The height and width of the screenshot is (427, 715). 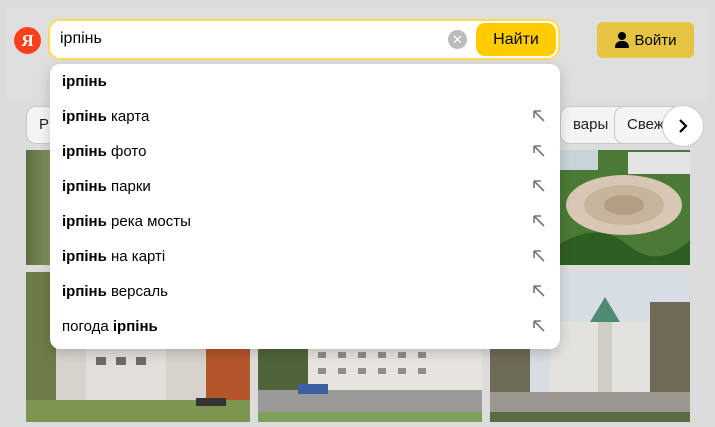 What do you see at coordinates (305, 221) in the screenshot?
I see `suggestion-item: ірпінь река мосты` at bounding box center [305, 221].